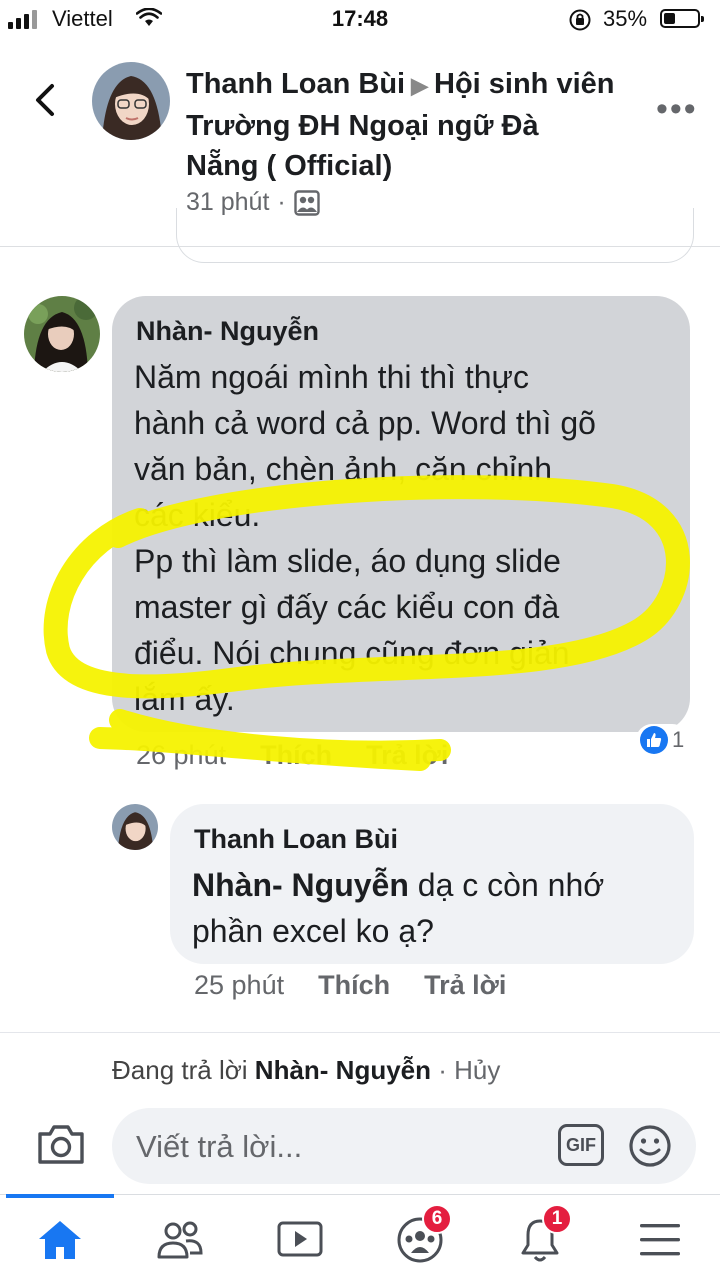 This screenshot has width=720, height=1281. I want to click on thumbs-up-icon, so click(654, 740).